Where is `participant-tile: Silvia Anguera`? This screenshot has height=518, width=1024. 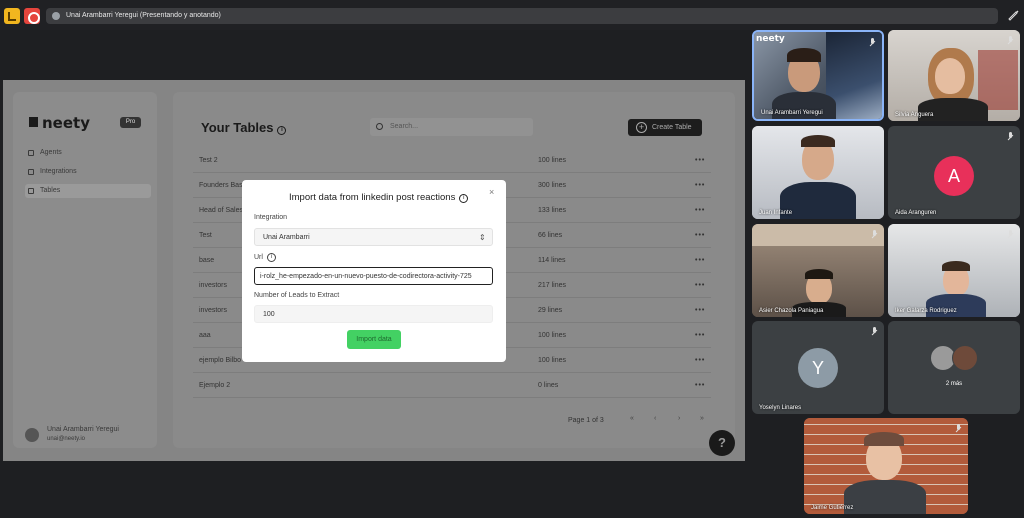
participant-tile: Silvia Anguera is located at coordinates (954, 75).